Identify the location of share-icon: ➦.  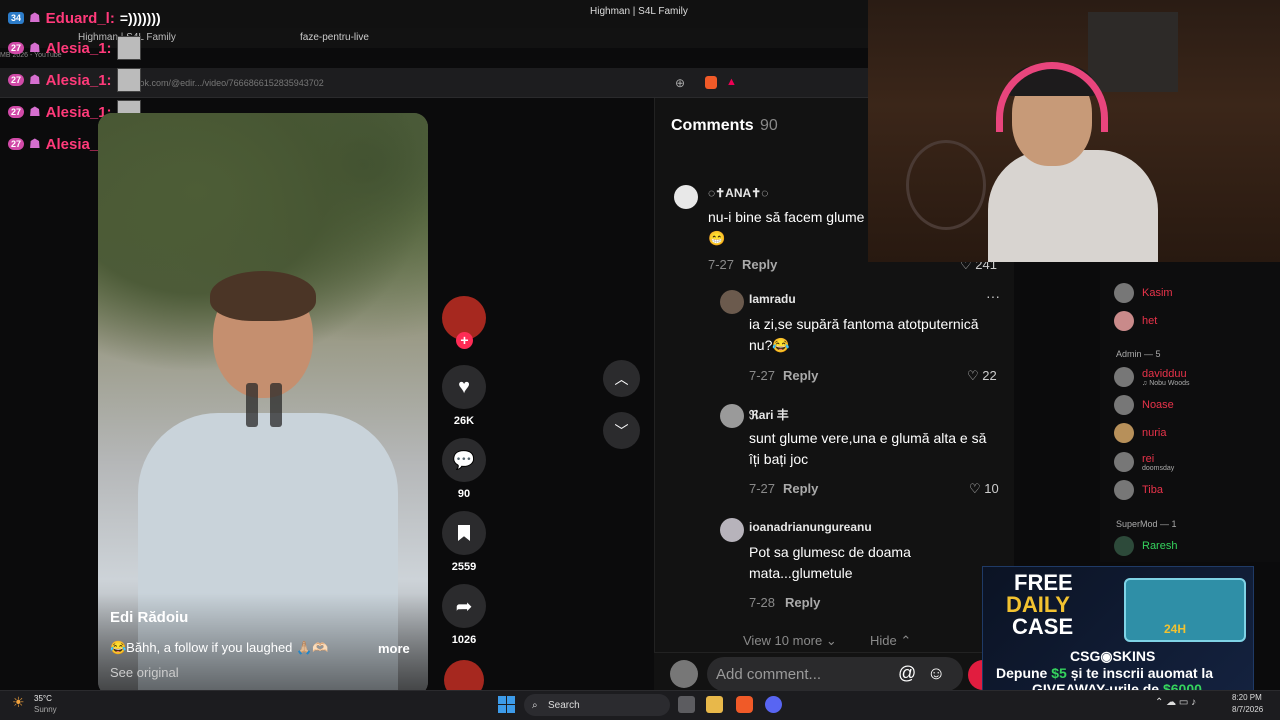
(464, 606).